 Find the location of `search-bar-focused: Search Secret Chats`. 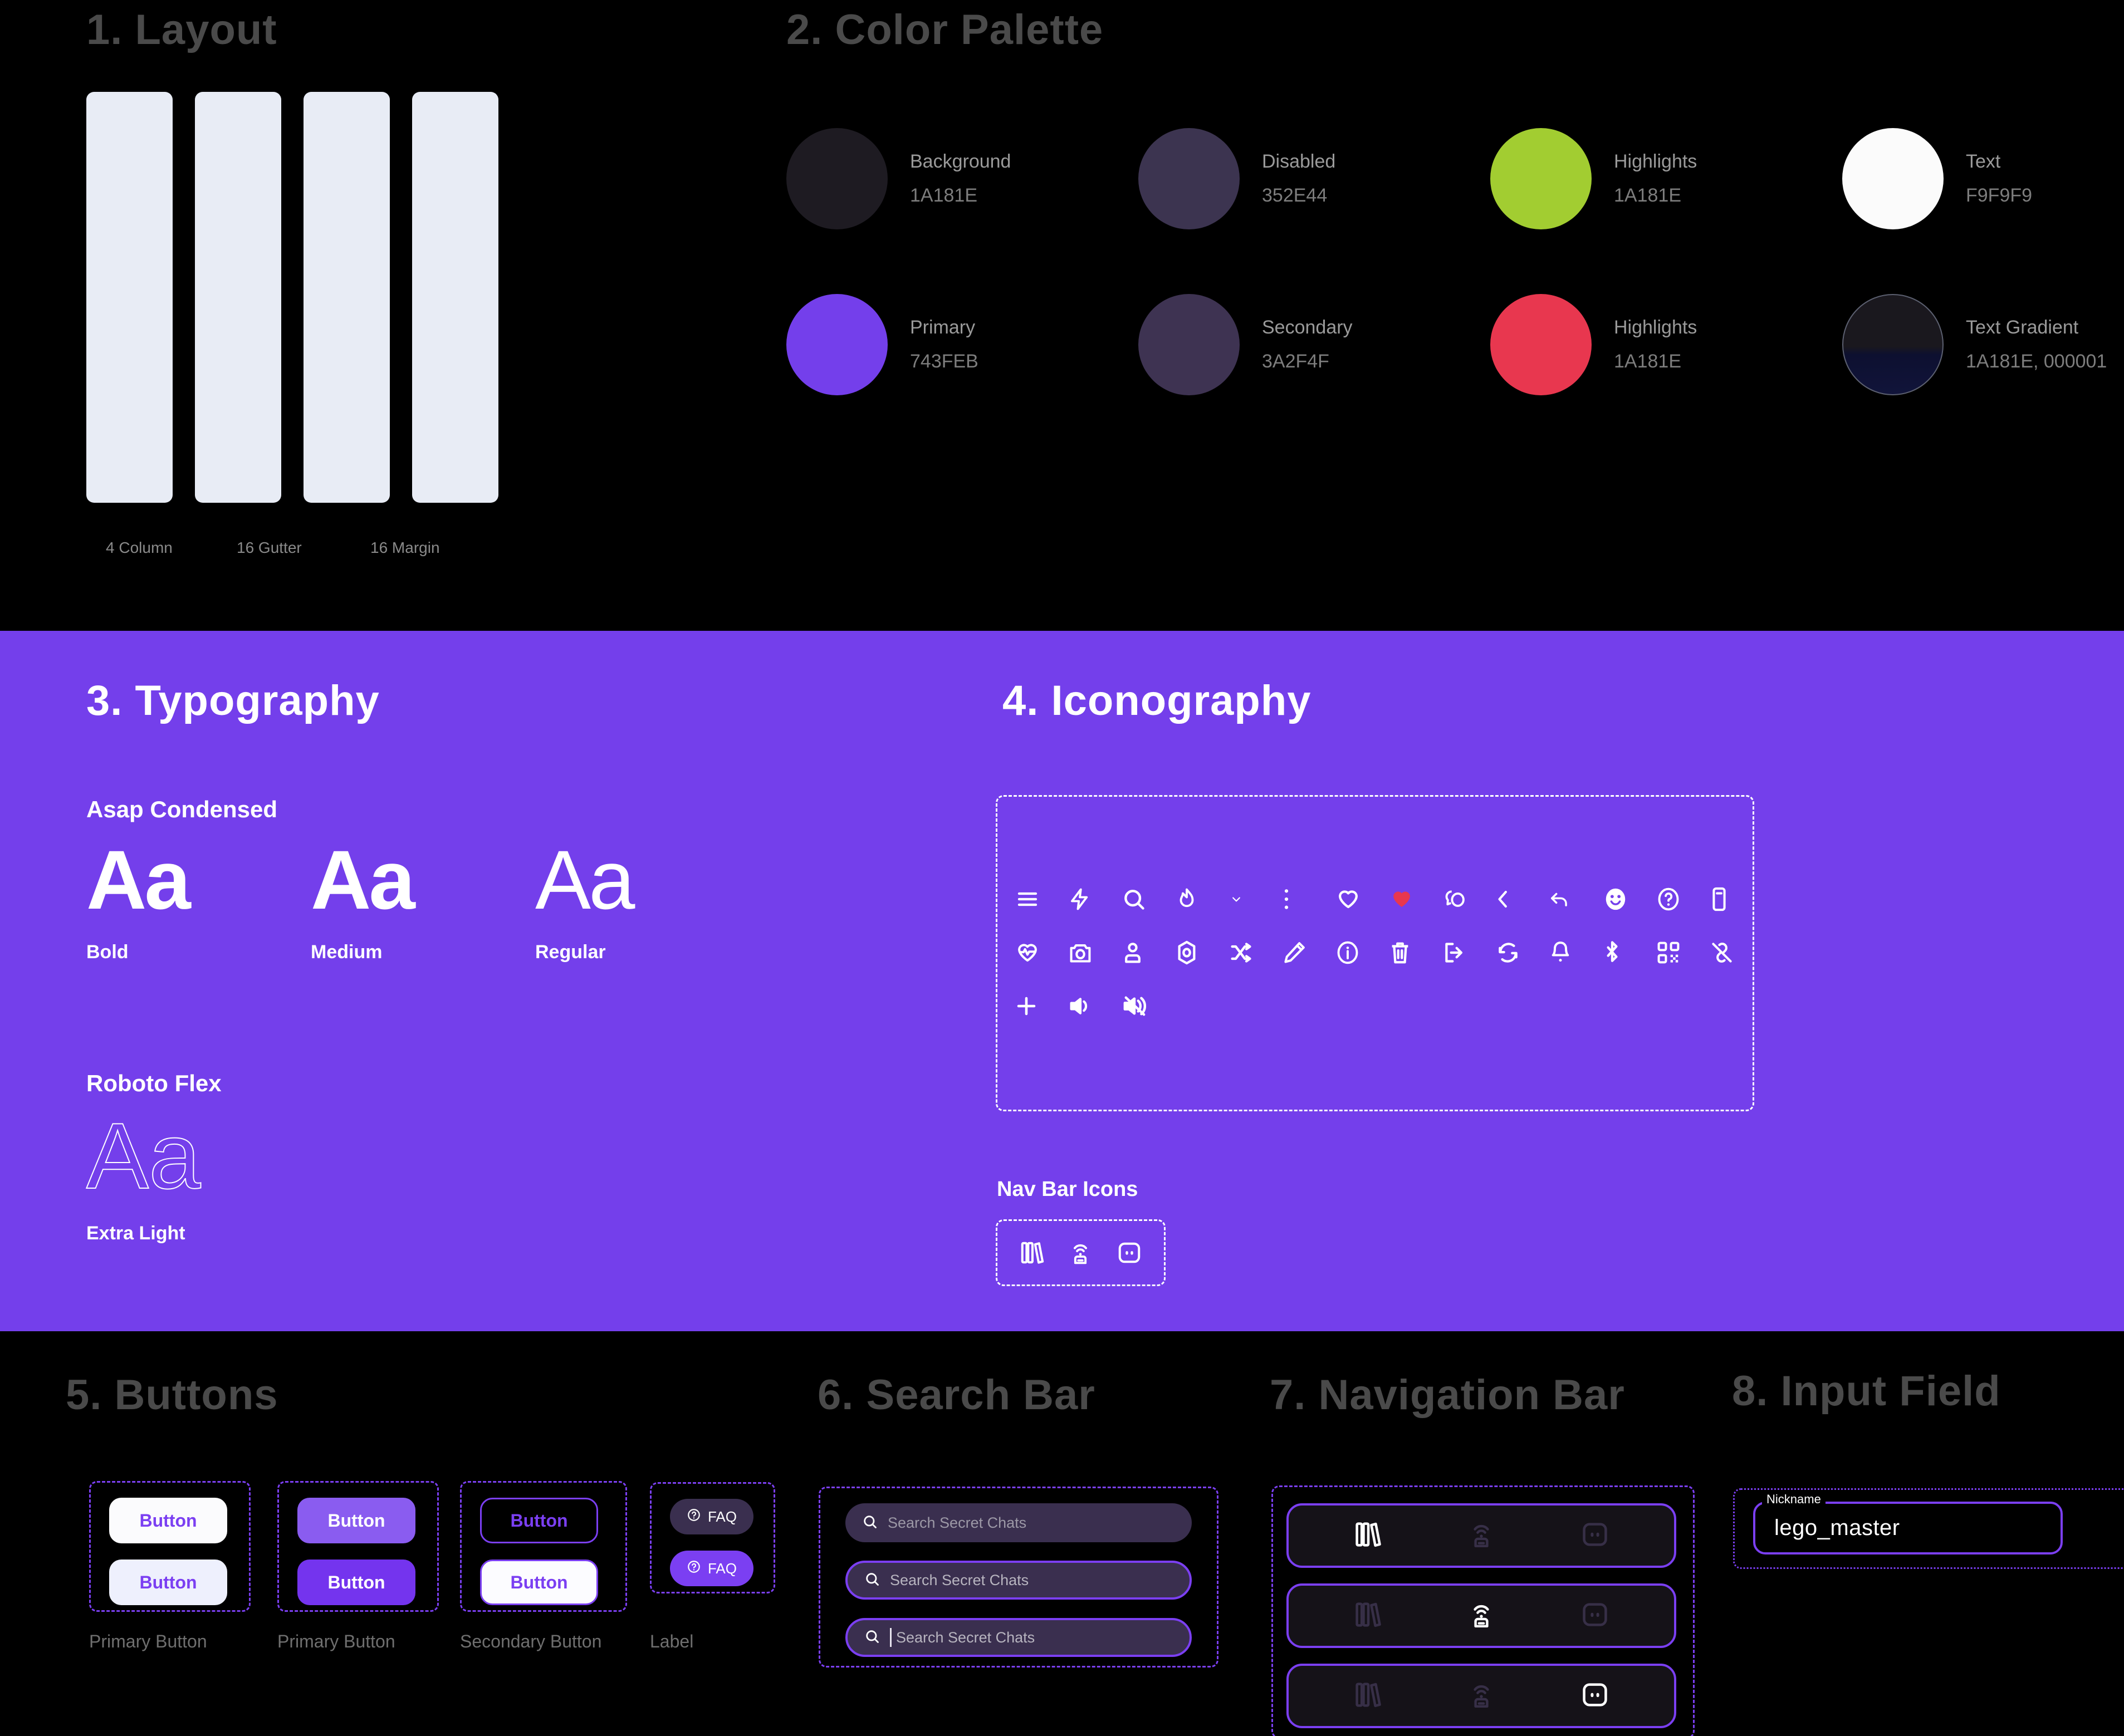

search-bar-focused: Search Secret Chats is located at coordinates (1019, 1580).